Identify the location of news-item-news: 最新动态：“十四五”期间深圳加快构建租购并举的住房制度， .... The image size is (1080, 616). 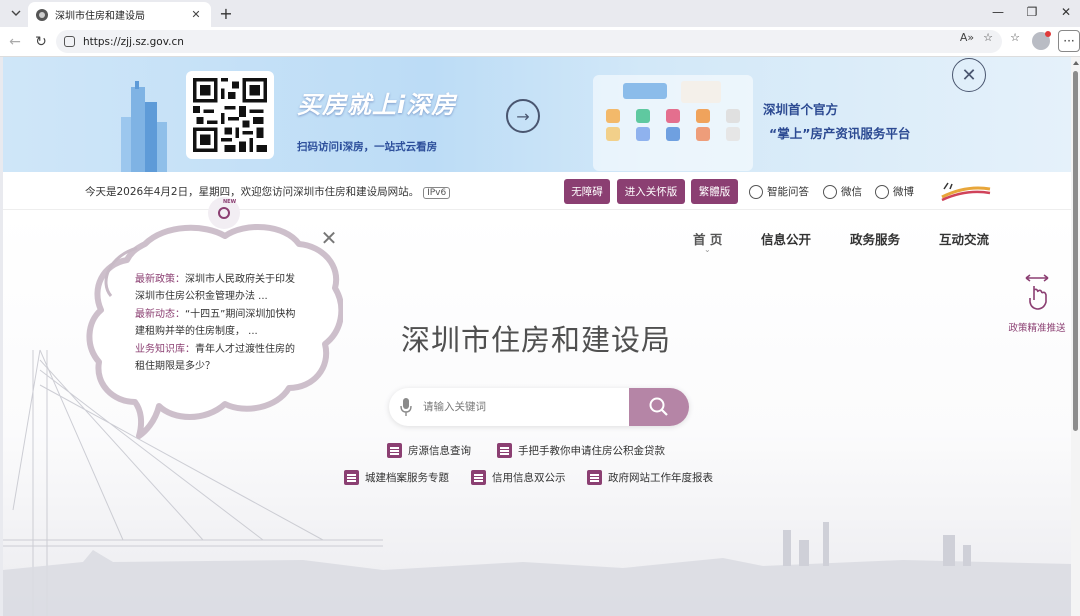
(218, 323).